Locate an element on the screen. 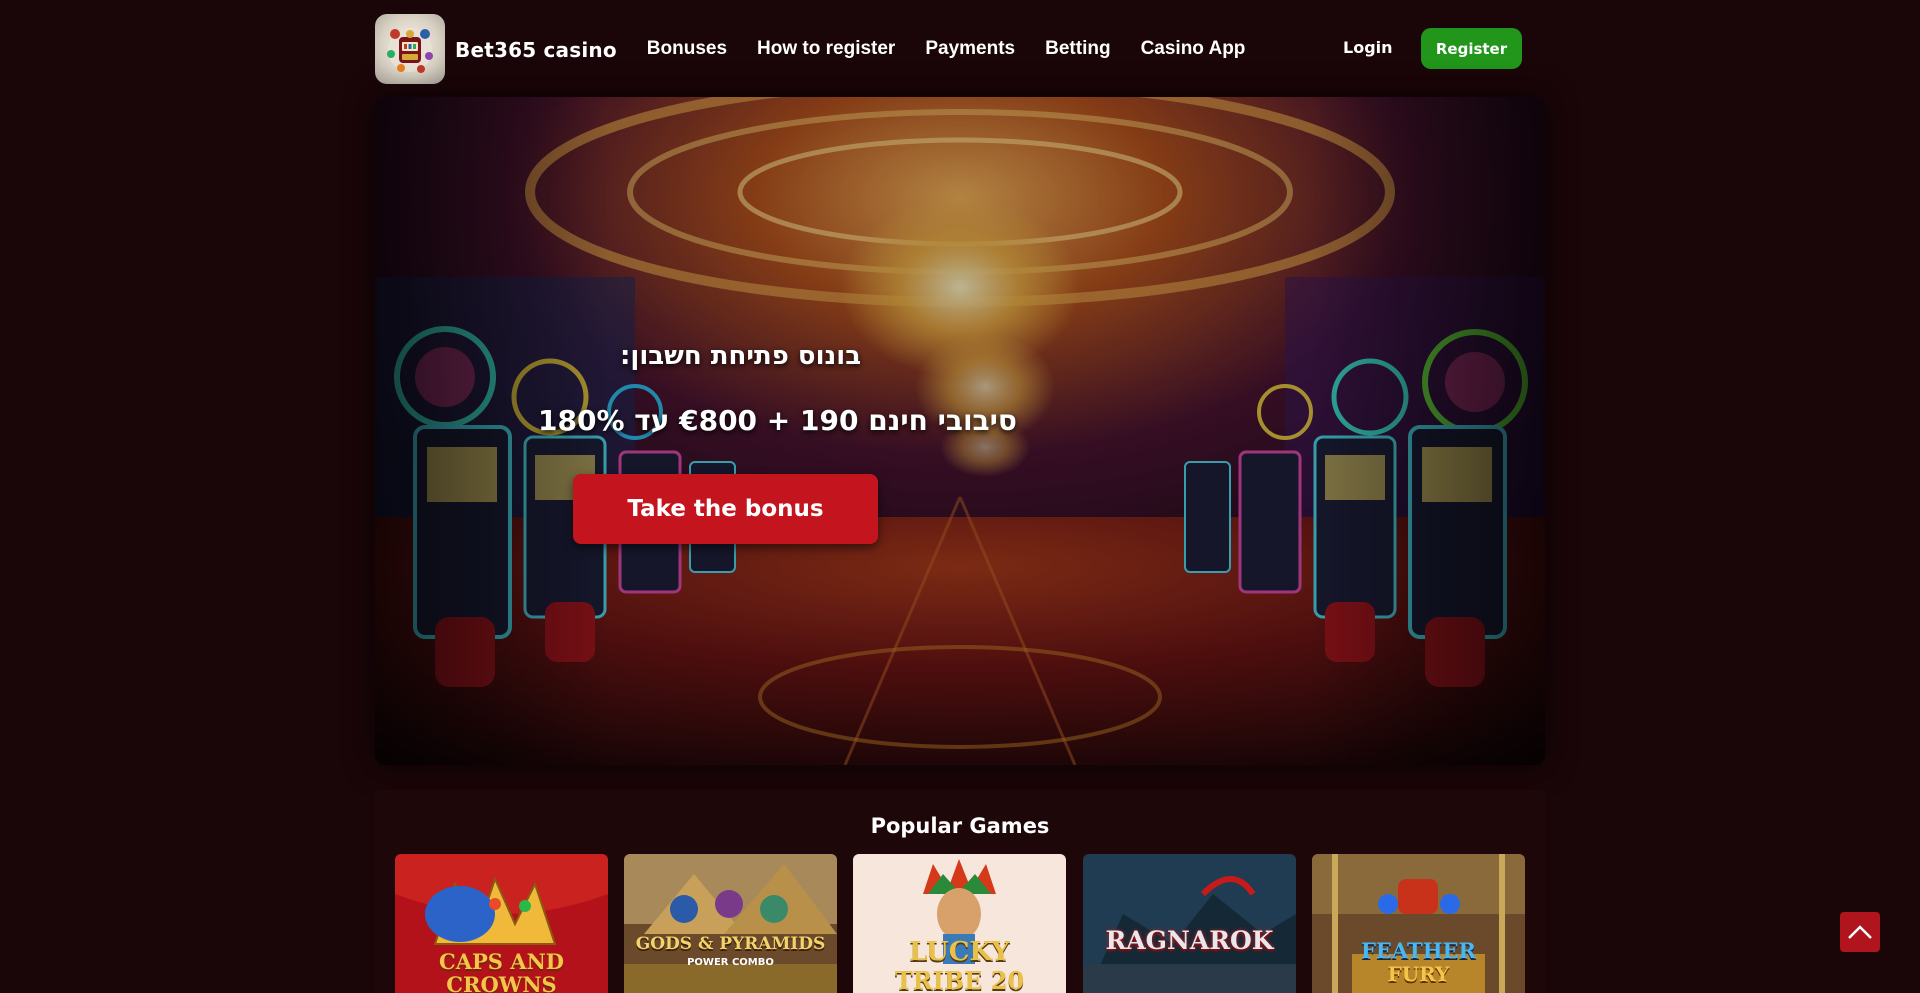 Image resolution: width=1920 pixels, height=993 pixels. game-label-line1: CAPS AND is located at coordinates (501, 961).